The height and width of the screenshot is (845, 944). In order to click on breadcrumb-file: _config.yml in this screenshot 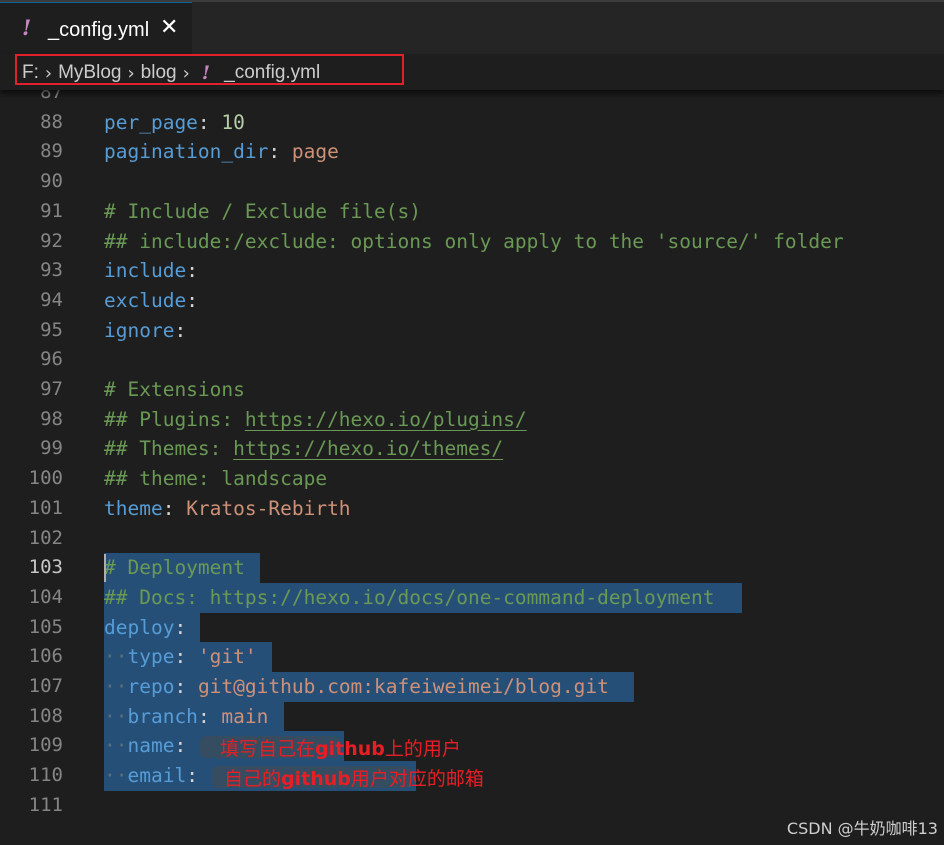, I will do `click(272, 73)`.